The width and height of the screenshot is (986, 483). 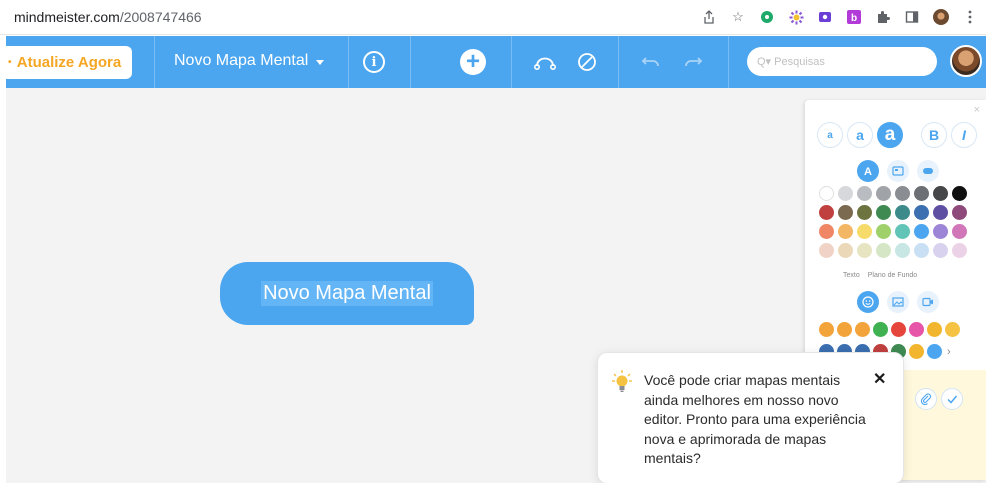 What do you see at coordinates (970, 17) in the screenshot?
I see `menu-icon` at bounding box center [970, 17].